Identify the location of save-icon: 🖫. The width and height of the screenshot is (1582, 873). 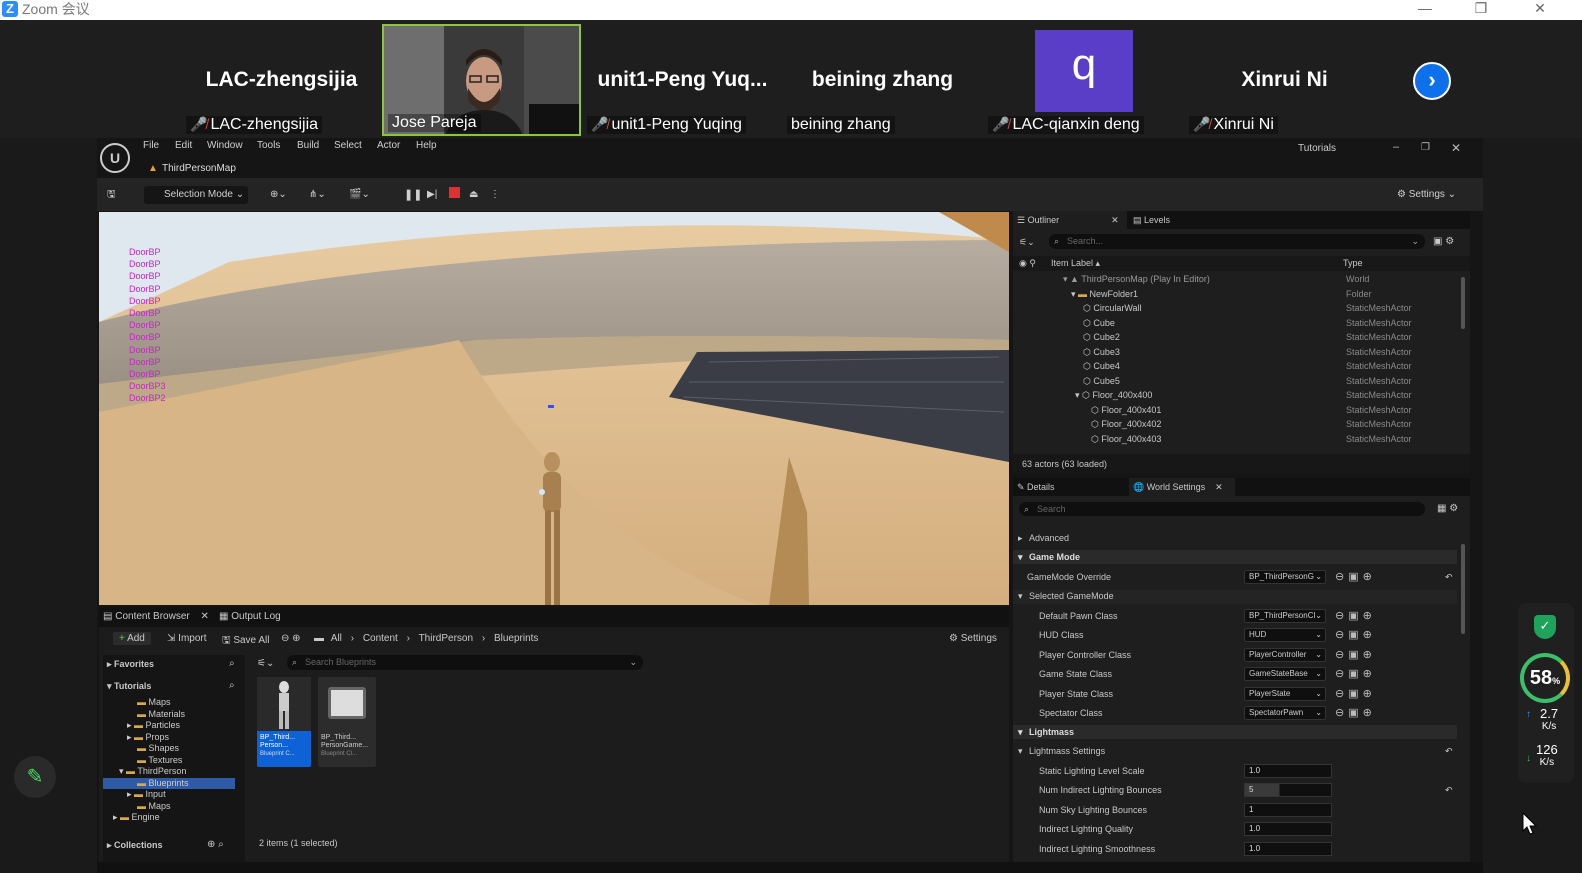
(111, 195).